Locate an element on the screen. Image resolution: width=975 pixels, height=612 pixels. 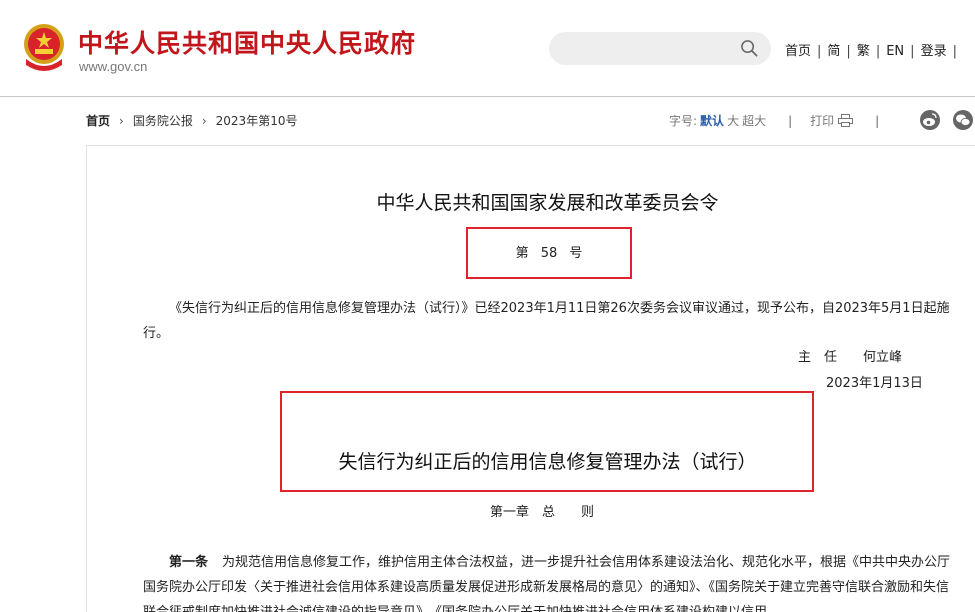
chapter-heading: 第一章 总 则 is located at coordinates (542, 512).